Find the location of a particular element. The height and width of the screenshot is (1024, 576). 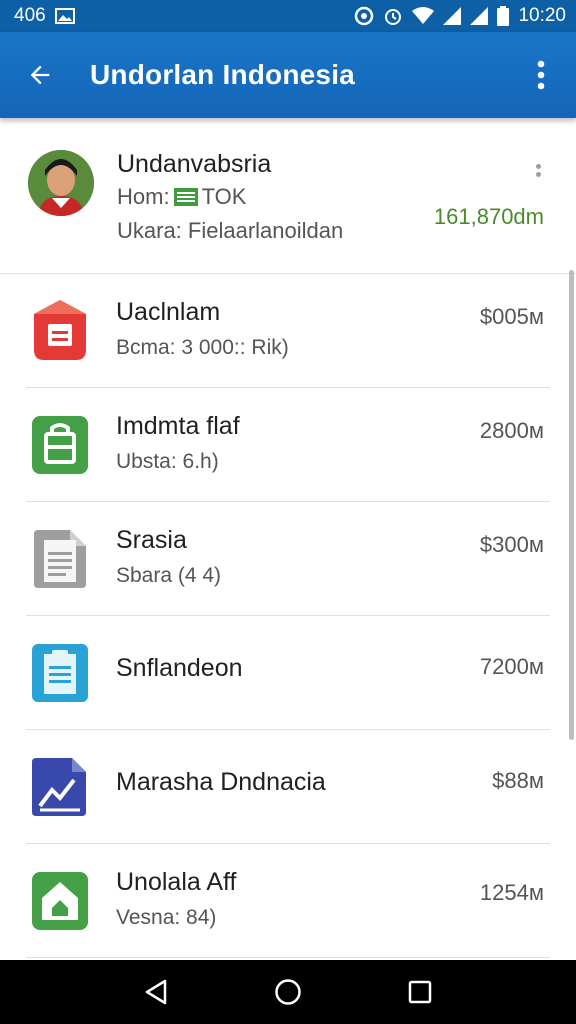

profile-line2-prefix: Hom: is located at coordinates (143, 196).